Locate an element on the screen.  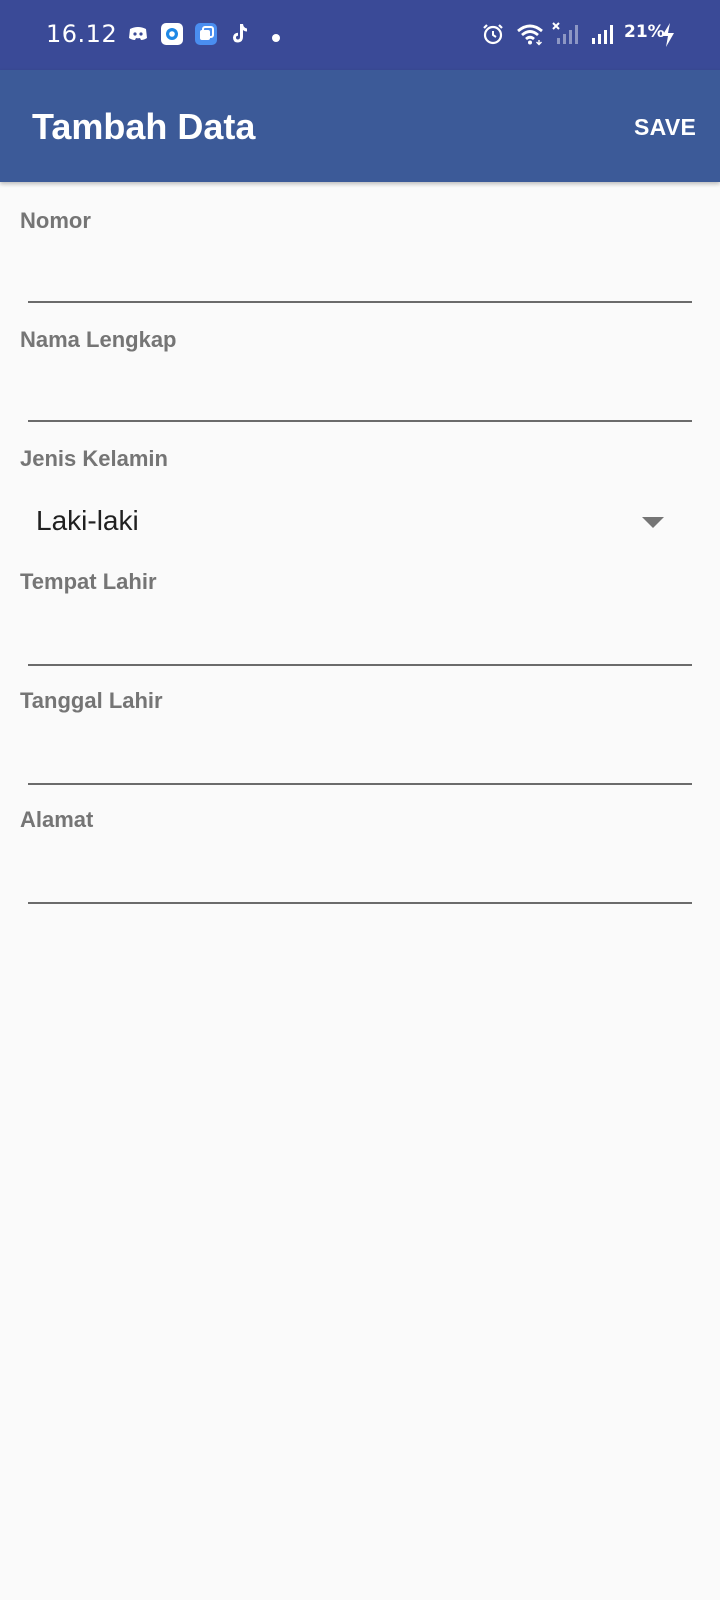
signal-sim2-icon is located at coordinates (604, 36).